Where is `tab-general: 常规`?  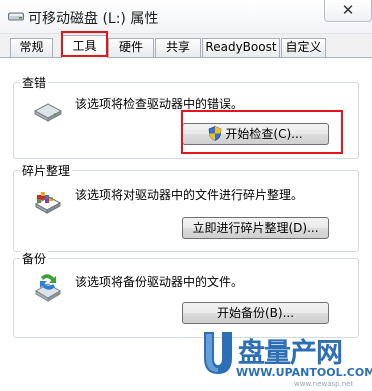 tab-general: 常规 is located at coordinates (31, 47).